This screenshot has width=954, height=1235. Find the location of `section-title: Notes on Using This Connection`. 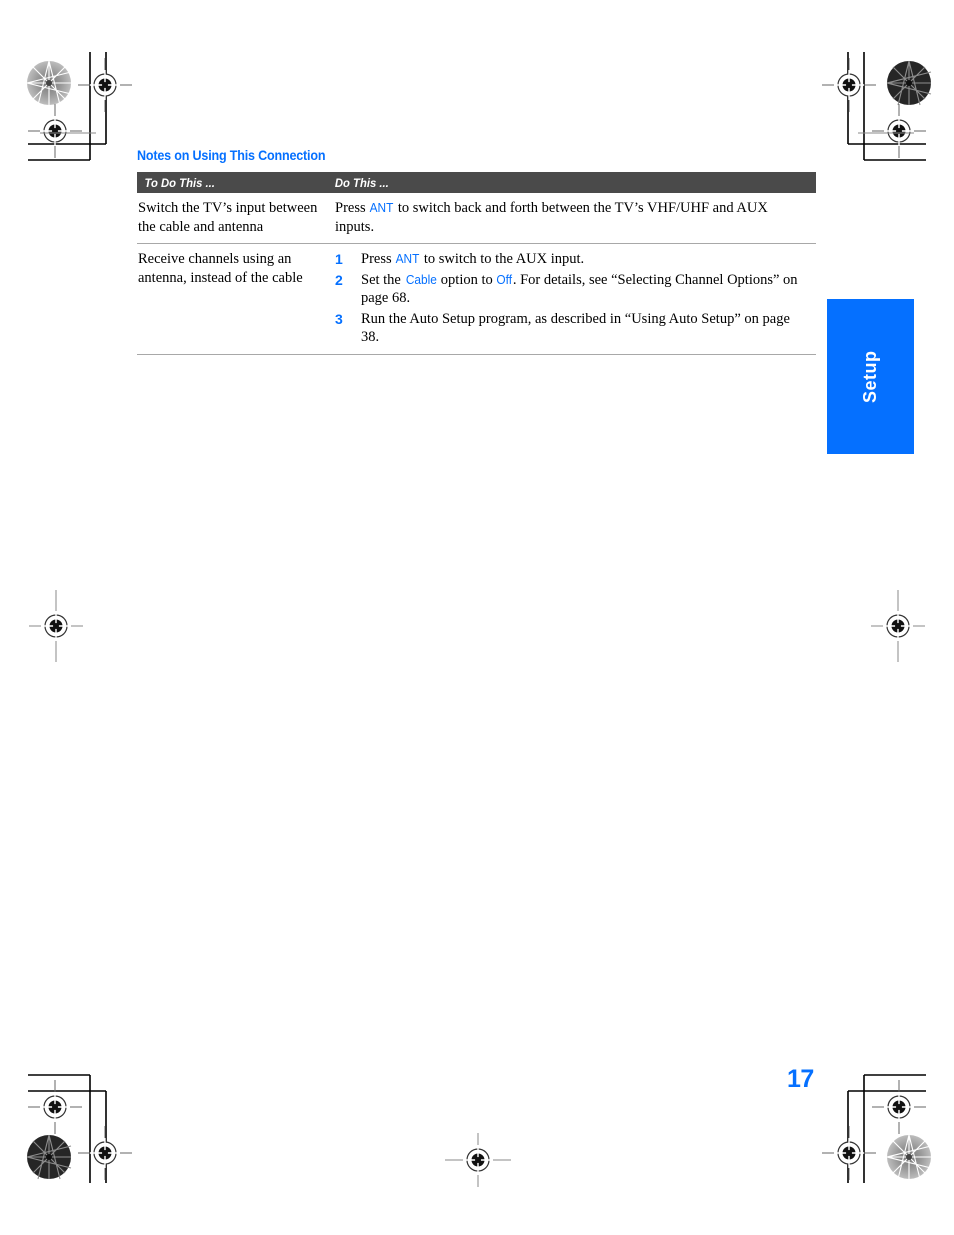

section-title: Notes on Using This Connection is located at coordinates (231, 155).